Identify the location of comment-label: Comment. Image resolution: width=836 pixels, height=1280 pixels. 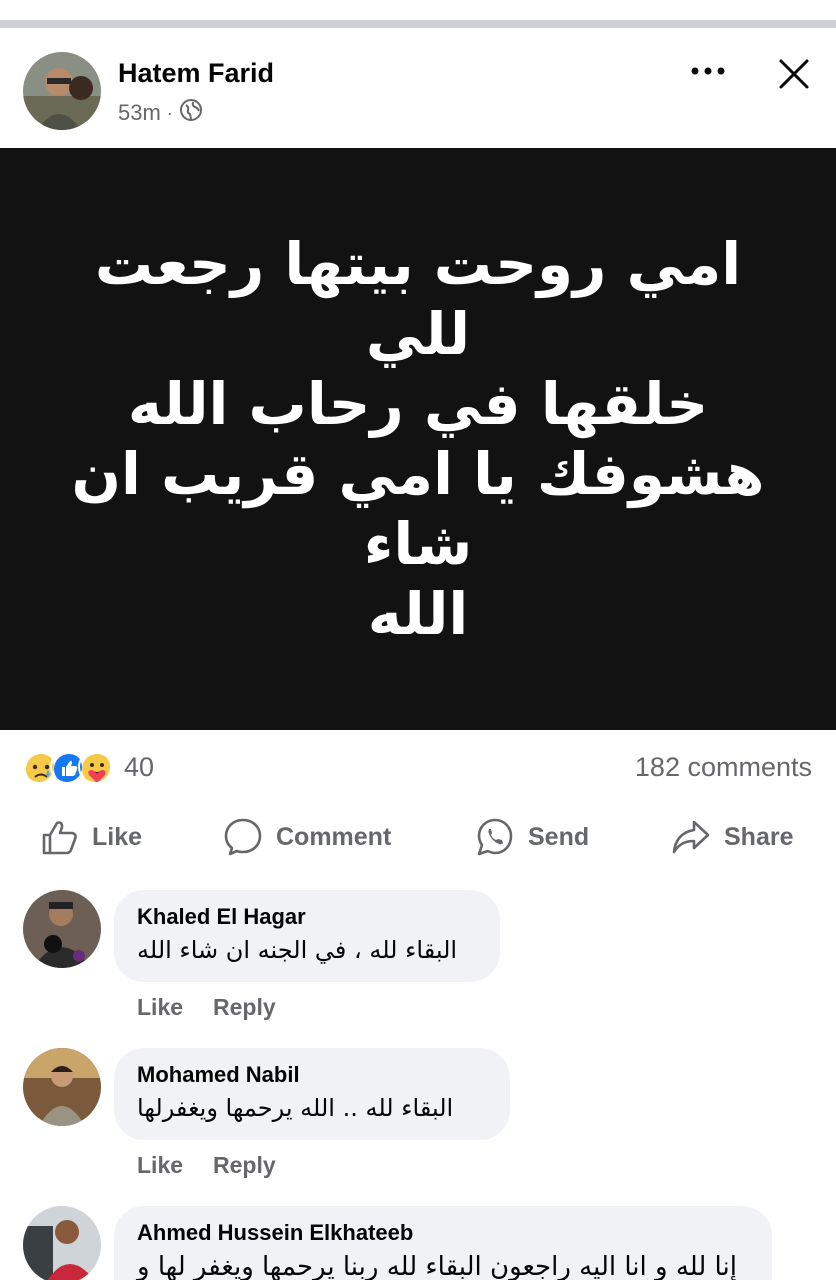
(334, 836).